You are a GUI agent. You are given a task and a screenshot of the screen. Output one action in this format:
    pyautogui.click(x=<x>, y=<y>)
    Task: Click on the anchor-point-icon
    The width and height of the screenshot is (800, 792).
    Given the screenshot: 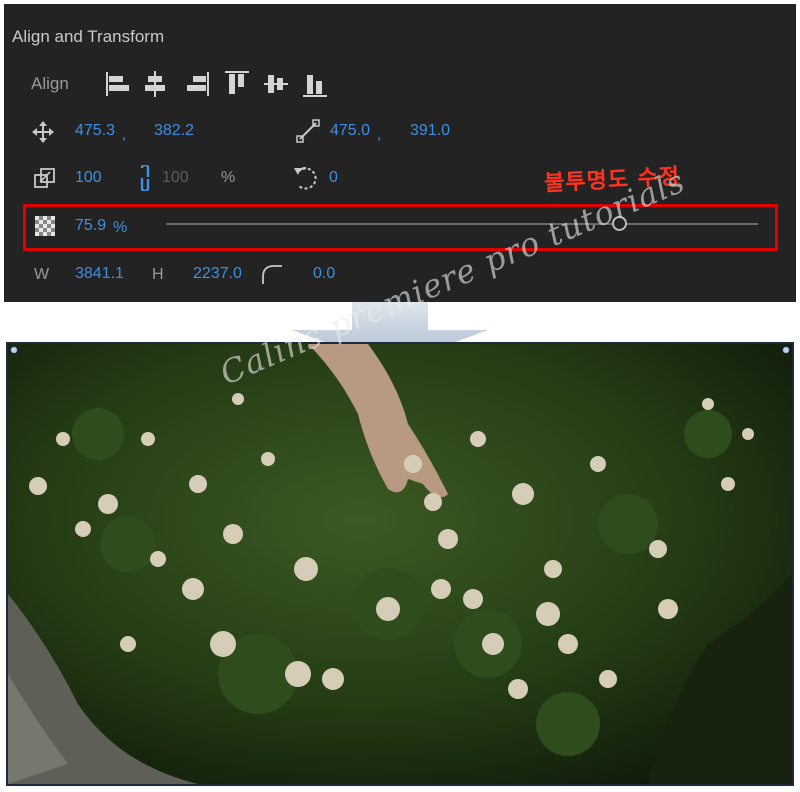 What is the action you would take?
    pyautogui.click(x=308, y=131)
    